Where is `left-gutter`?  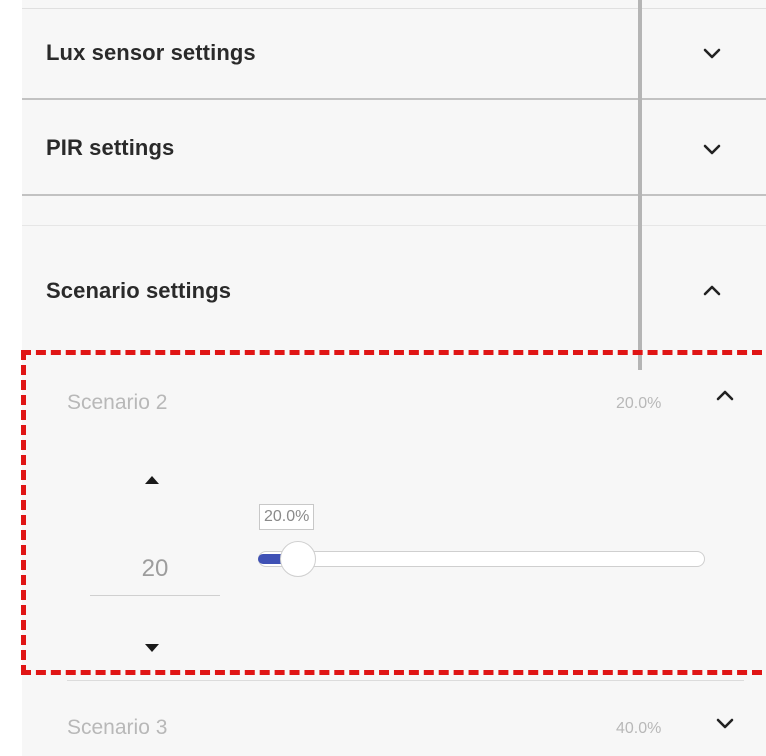
left-gutter is located at coordinates (11, 378).